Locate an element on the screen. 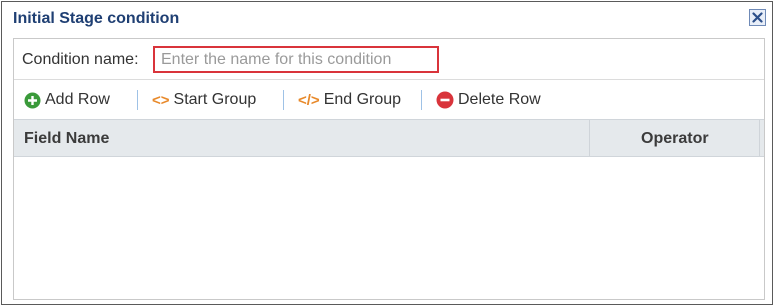  start-group-icon: <> is located at coordinates (161, 100).